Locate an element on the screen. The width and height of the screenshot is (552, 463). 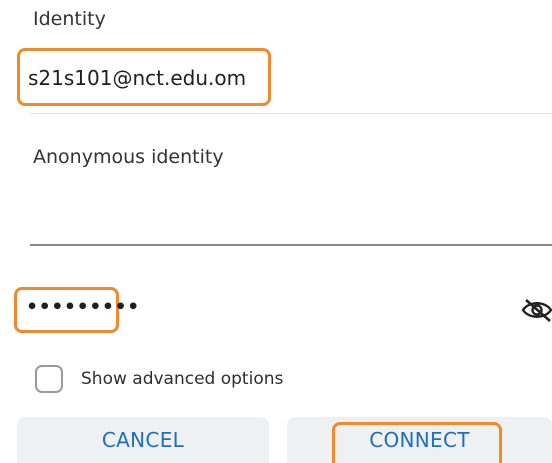
cancel-button-label: CANCEL is located at coordinates (143, 440).